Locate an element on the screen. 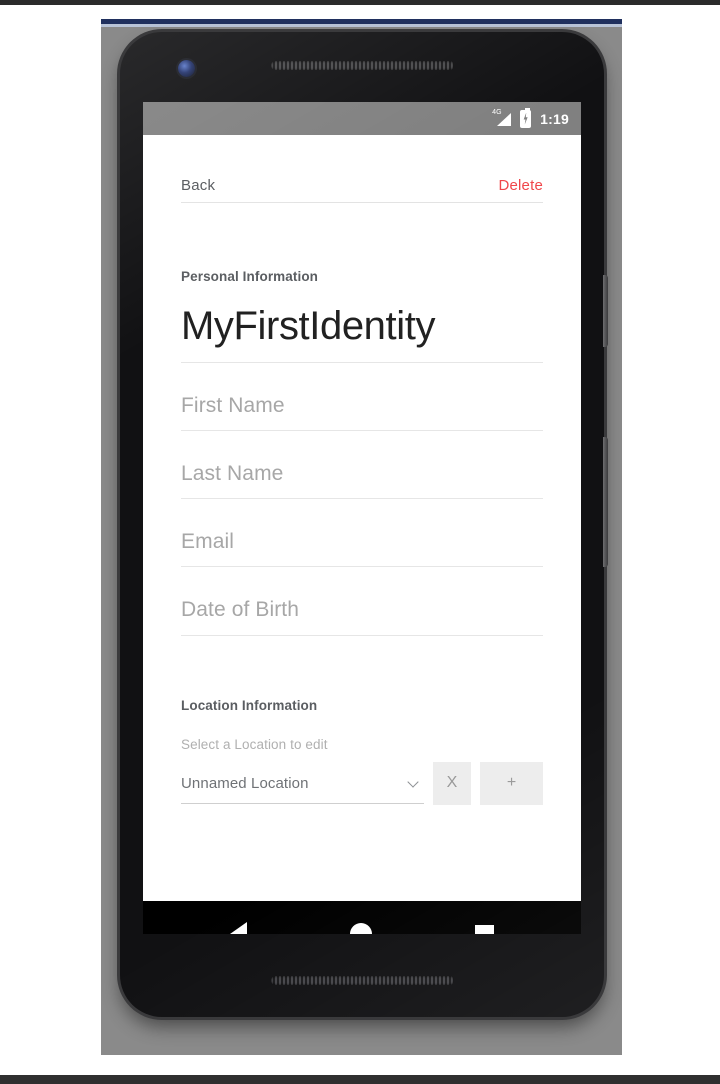 The height and width of the screenshot is (1084, 720). volume-rocker is located at coordinates (605, 502).